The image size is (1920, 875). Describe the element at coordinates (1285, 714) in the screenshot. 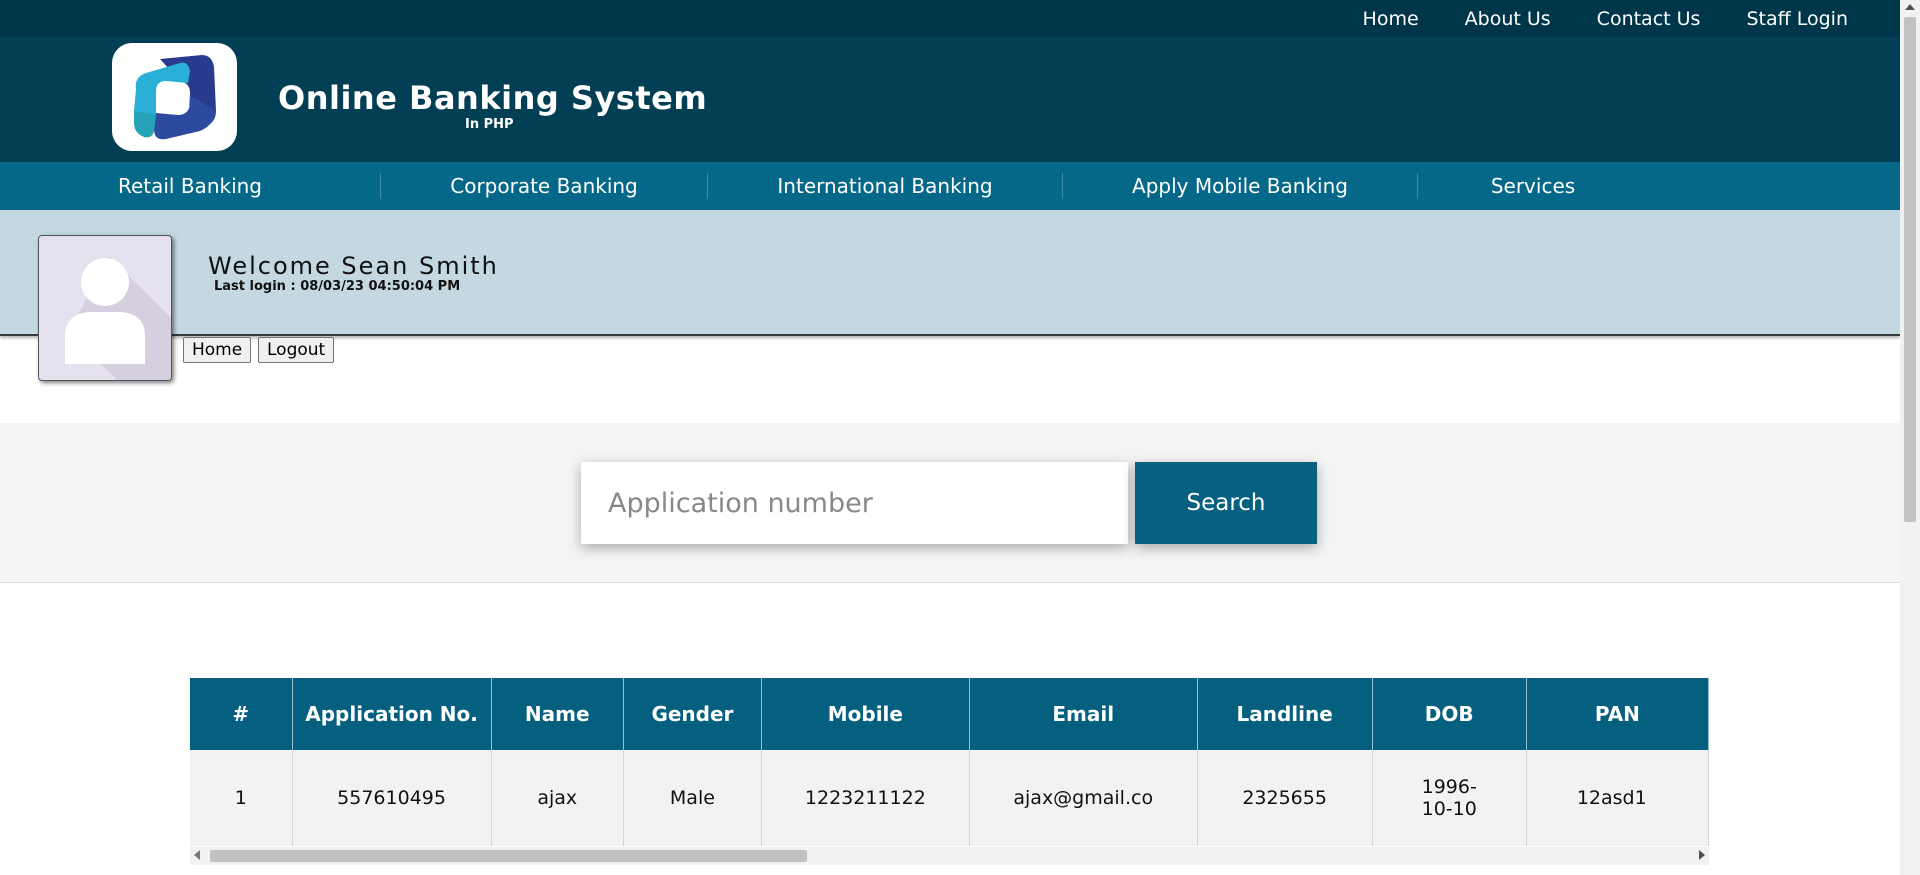

I see `column-header: Landline` at that location.